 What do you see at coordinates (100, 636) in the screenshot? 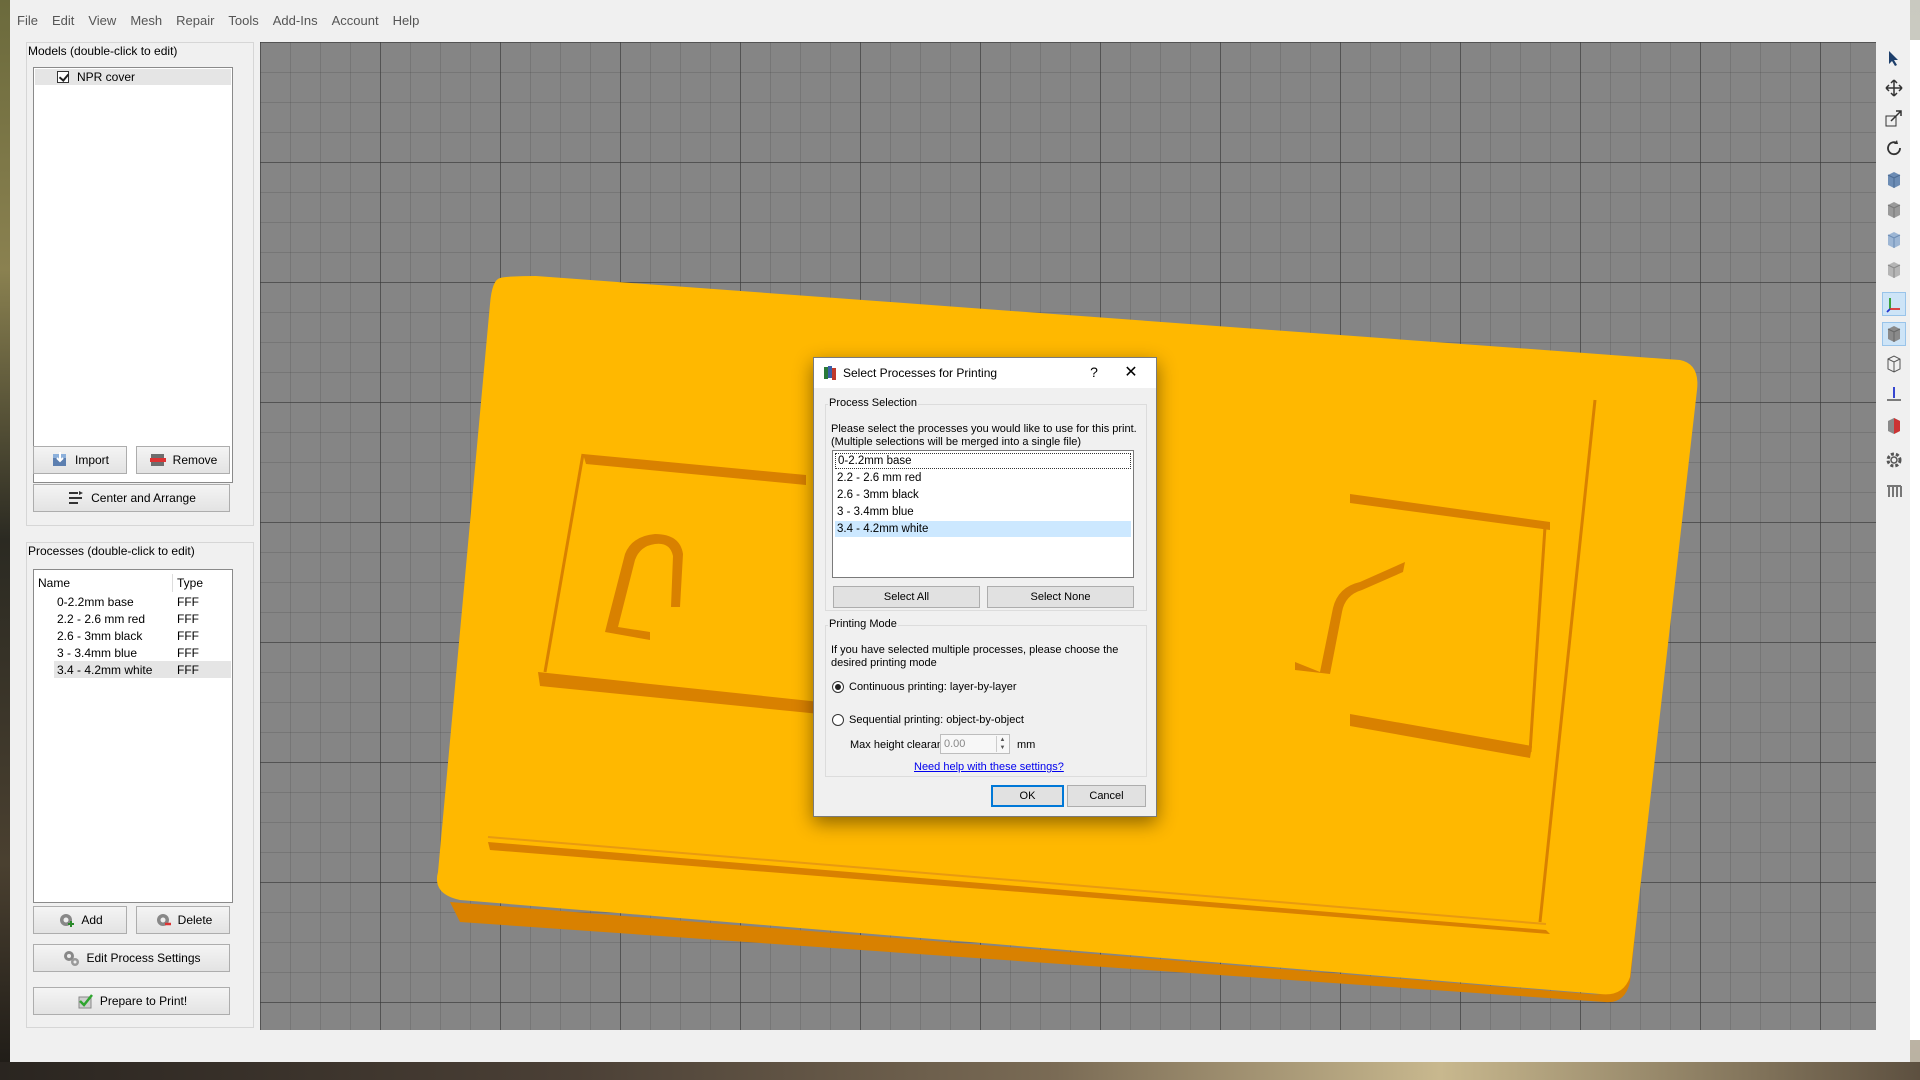
I see `process-name: 2.6 - 3mm black` at bounding box center [100, 636].